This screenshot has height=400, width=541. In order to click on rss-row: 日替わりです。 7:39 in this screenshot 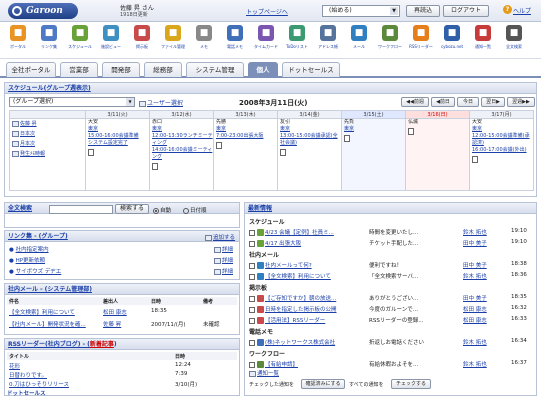, I will do `click(122, 374)`.